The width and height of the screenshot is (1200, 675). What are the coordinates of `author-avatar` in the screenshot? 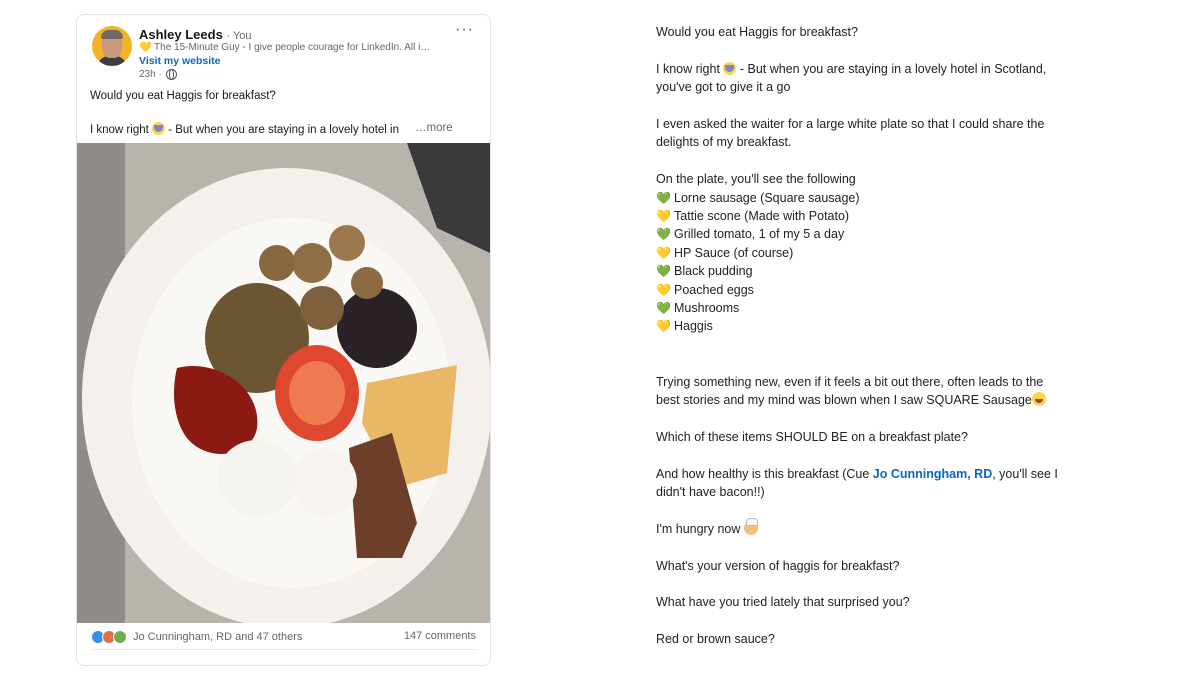 It's located at (112, 46).